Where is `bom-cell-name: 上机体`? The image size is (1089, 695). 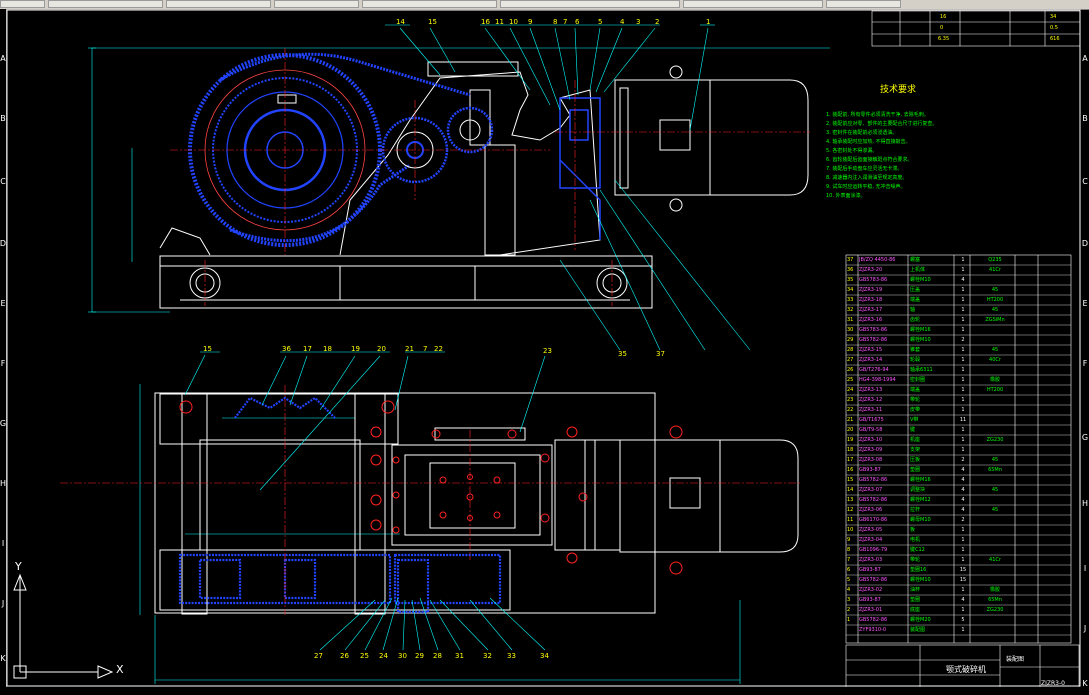
bom-cell-name: 上机体 is located at coordinates (918, 270).